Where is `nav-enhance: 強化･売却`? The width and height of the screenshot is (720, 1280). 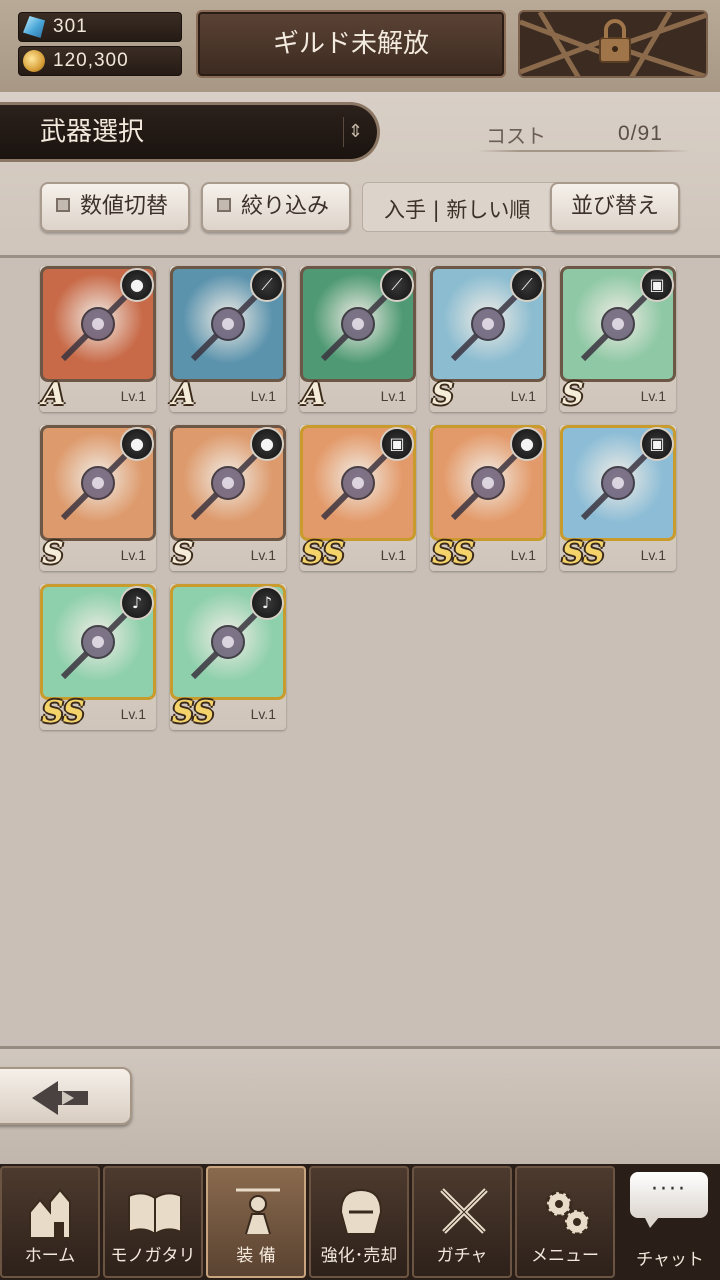 nav-enhance: 強化･売却 is located at coordinates (359, 1222).